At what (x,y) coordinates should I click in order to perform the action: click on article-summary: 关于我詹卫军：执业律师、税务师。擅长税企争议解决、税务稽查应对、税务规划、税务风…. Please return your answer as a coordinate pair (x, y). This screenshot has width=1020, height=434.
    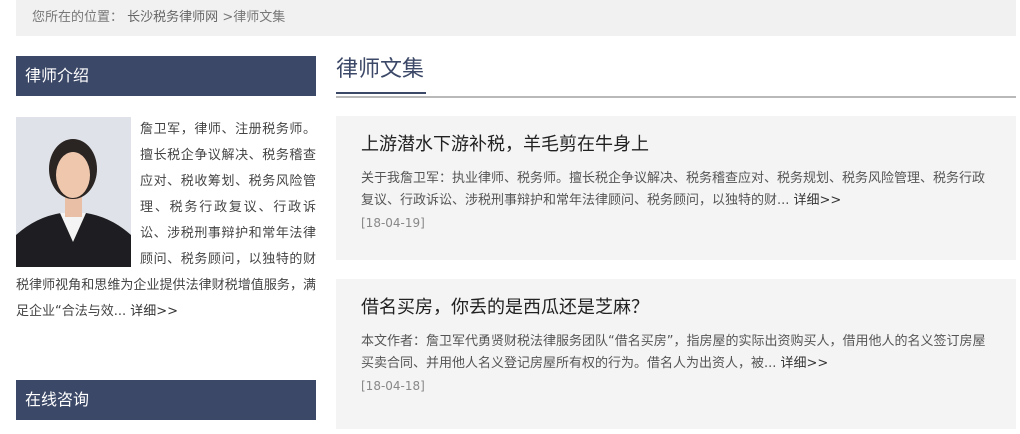
    Looking at the image, I should click on (676, 201).